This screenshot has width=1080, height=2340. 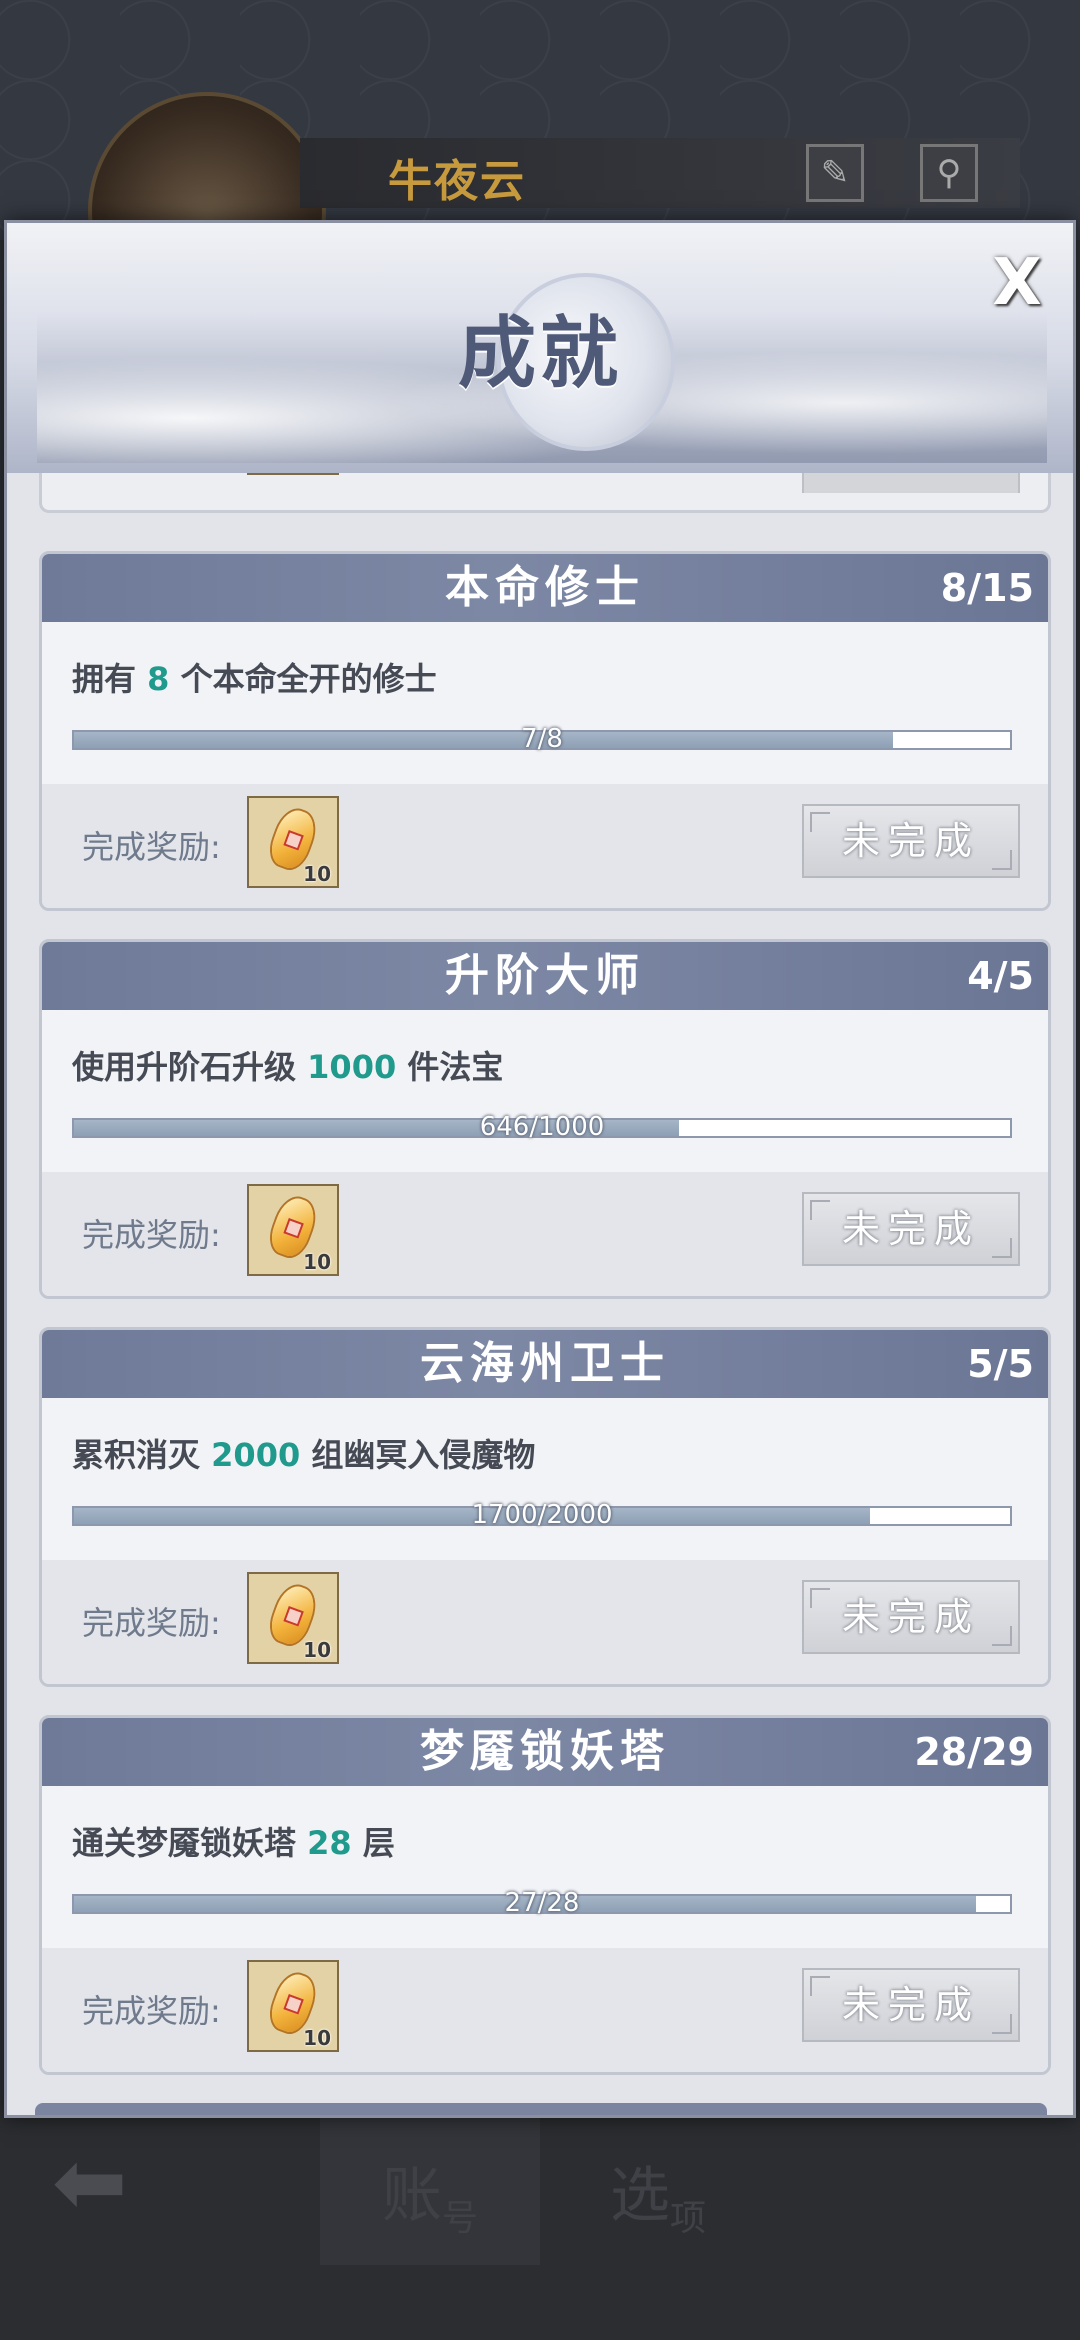 I want to click on tab-options: 选项, so click(x=658, y=2190).